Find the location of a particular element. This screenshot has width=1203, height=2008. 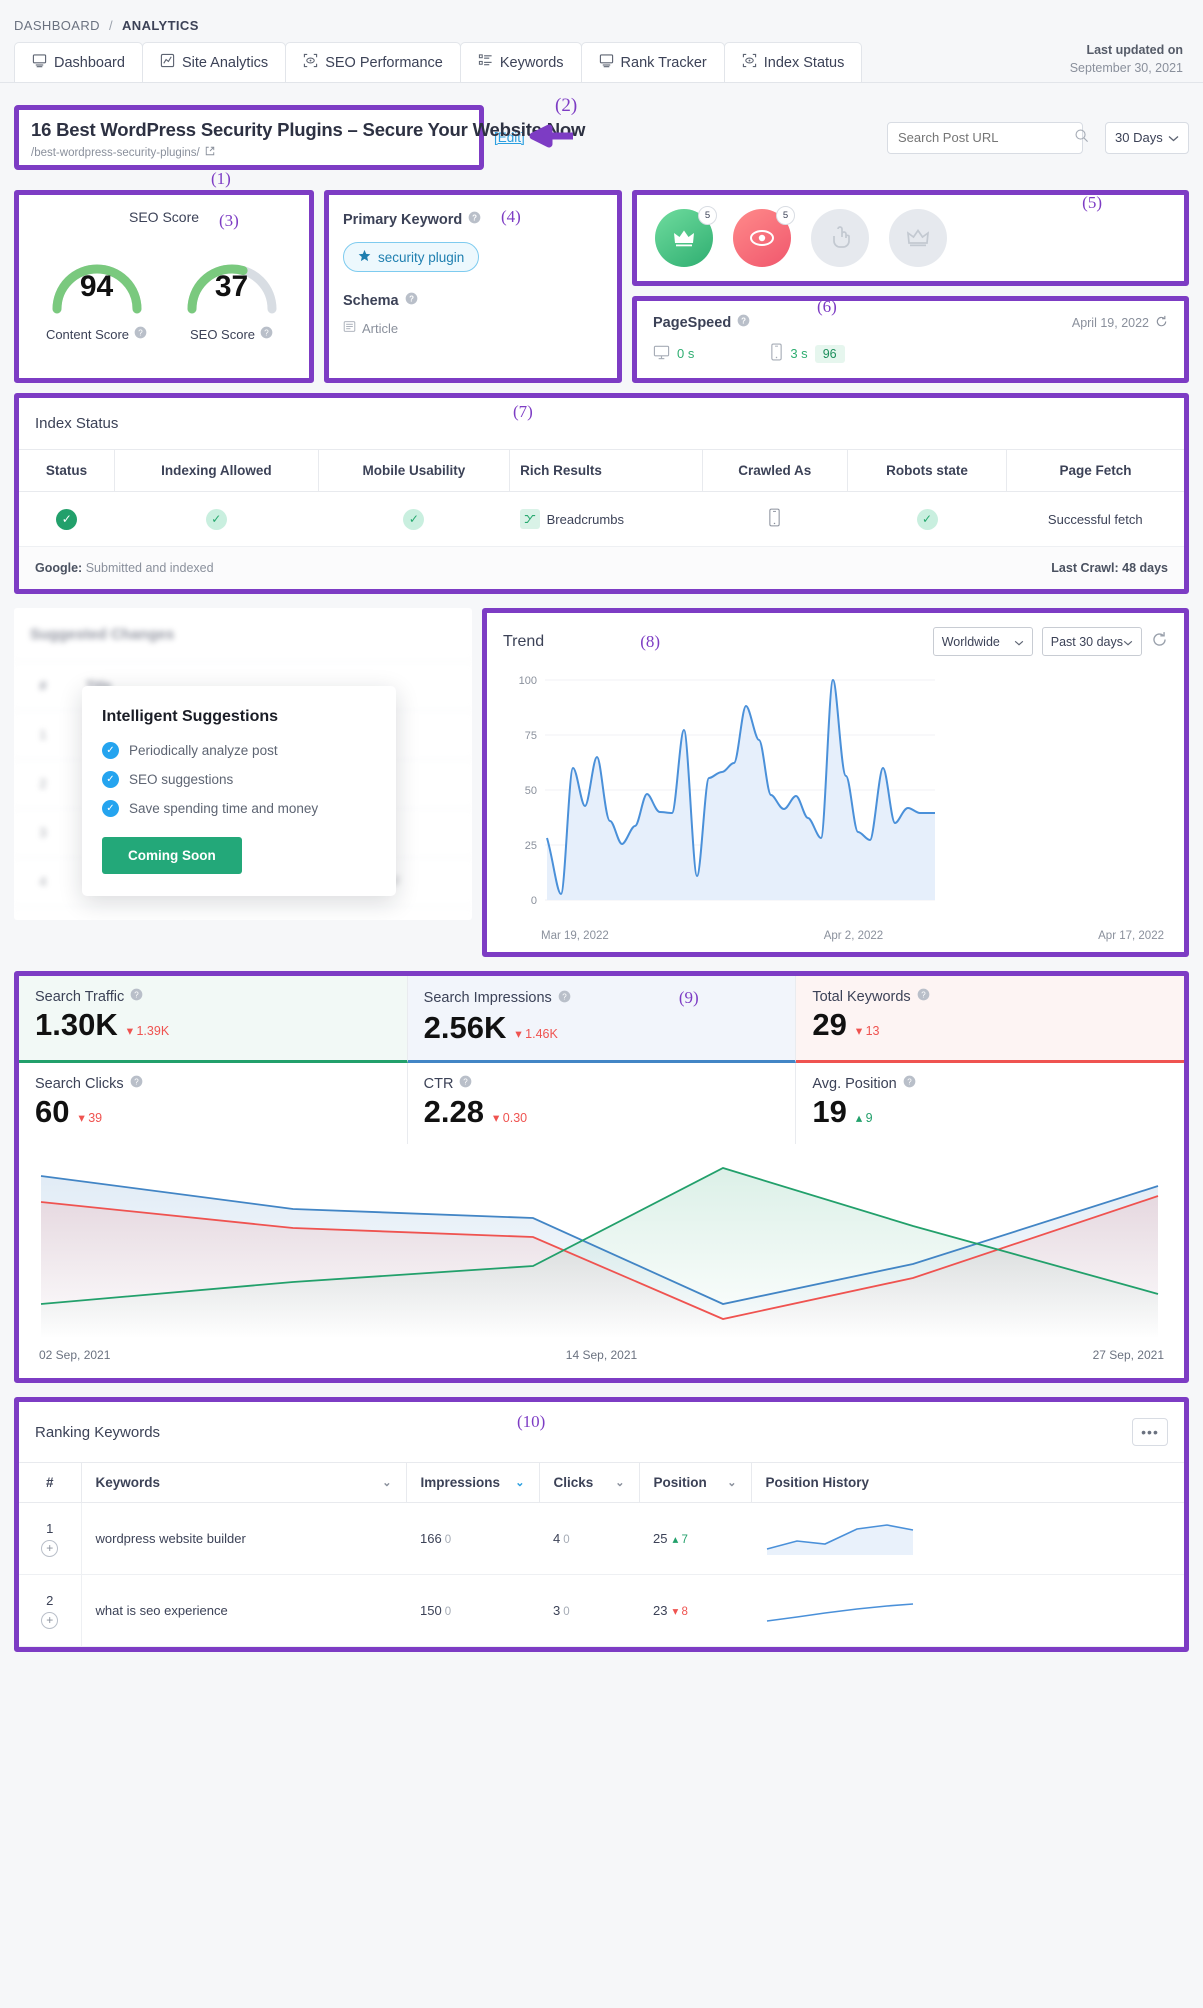

crown-badge: 5 is located at coordinates (686, 236).